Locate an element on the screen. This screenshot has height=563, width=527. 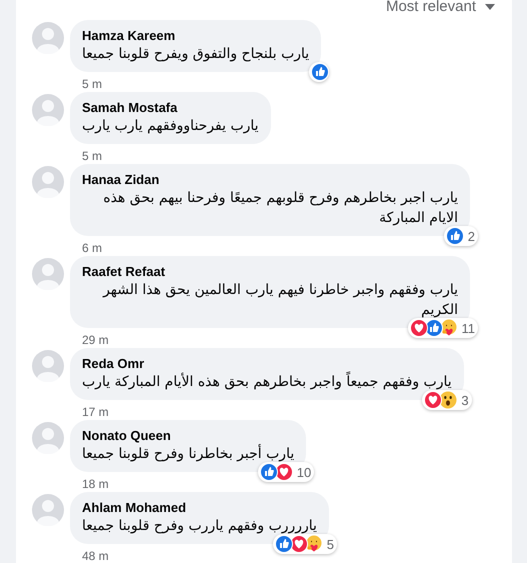
reaction-summary: 5 is located at coordinates (304, 544).